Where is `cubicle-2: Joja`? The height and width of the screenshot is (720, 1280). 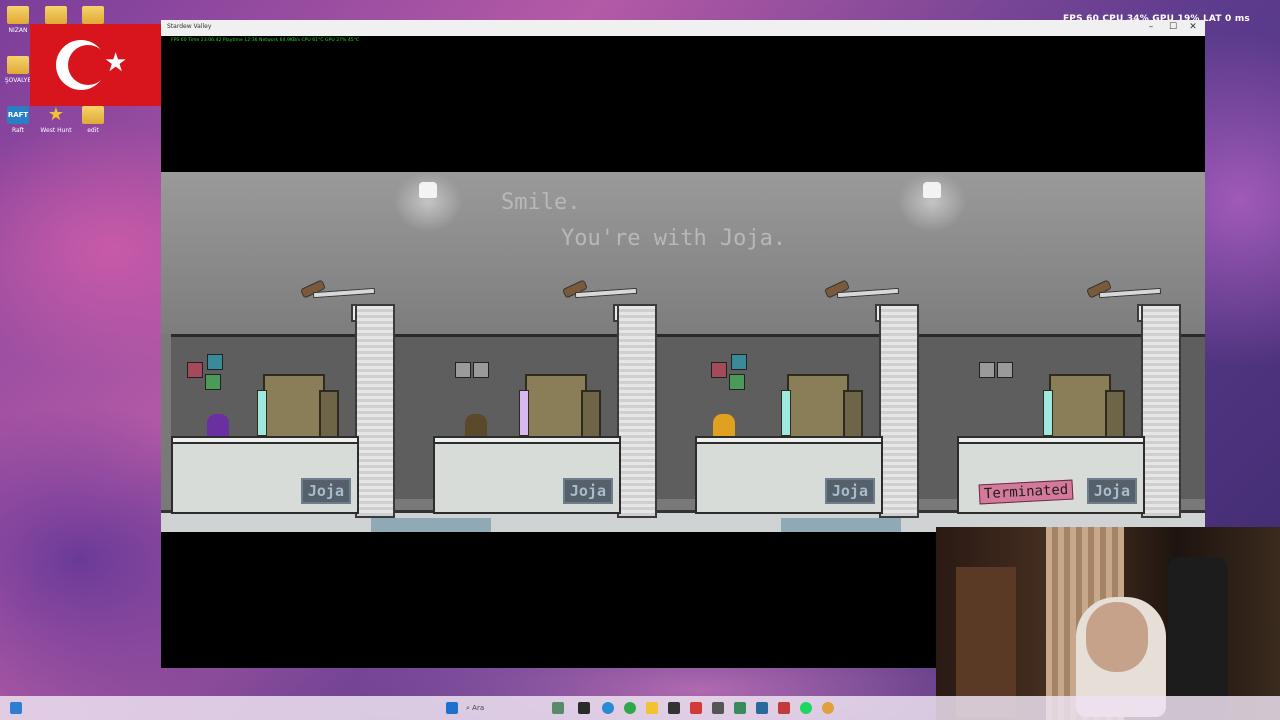 cubicle-2: Joja is located at coordinates (545, 398).